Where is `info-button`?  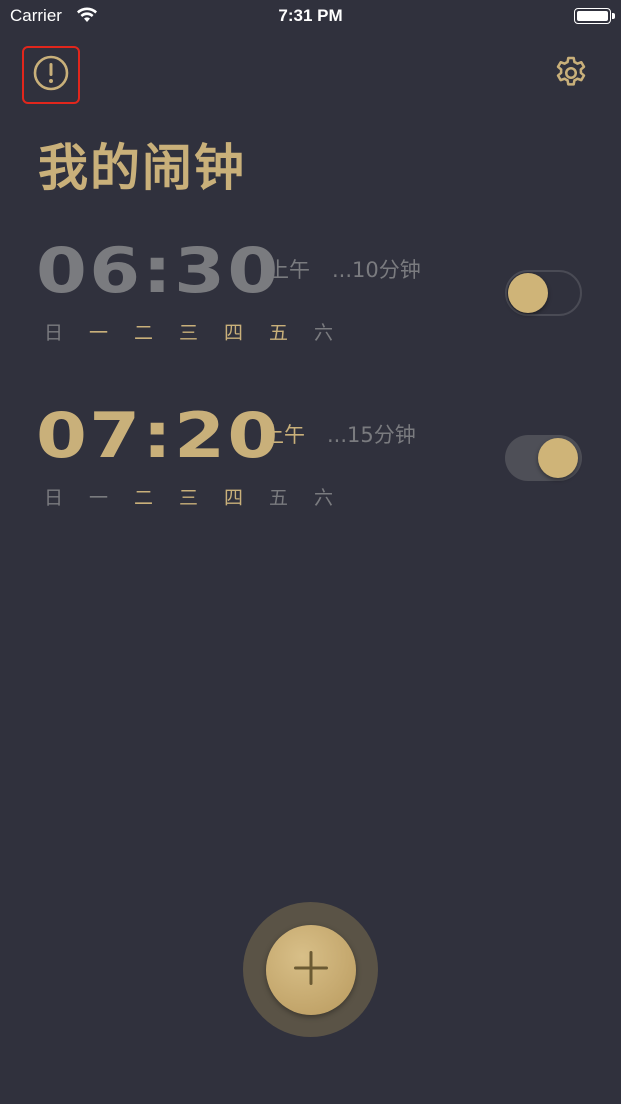
info-button is located at coordinates (51, 75).